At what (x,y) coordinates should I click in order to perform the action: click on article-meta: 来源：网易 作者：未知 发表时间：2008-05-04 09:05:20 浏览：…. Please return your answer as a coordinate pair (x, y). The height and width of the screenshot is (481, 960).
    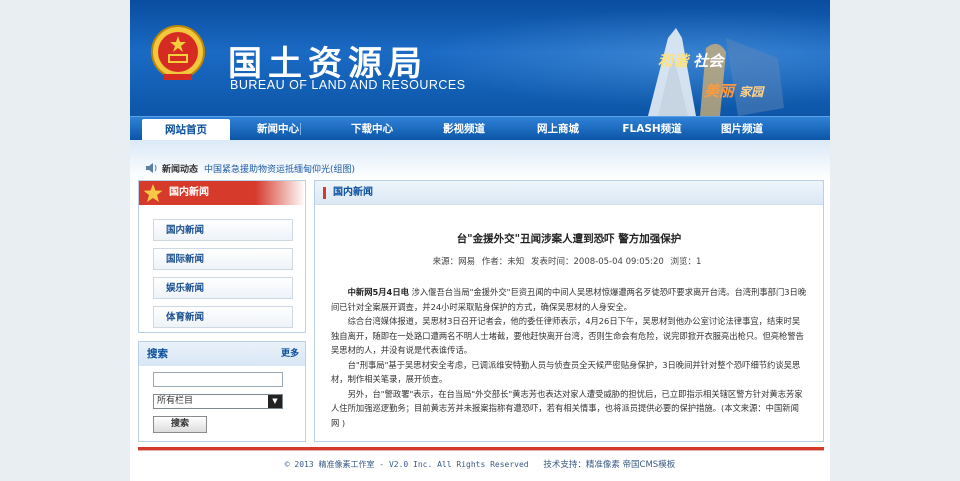
    Looking at the image, I should click on (569, 261).